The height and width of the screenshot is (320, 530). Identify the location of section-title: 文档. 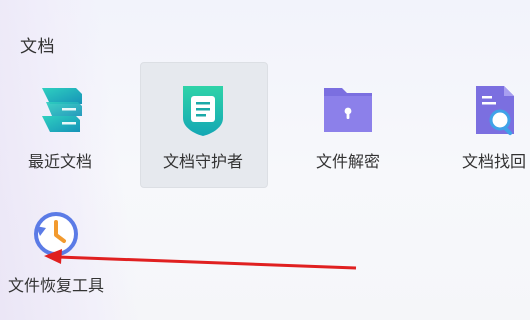
(37, 47).